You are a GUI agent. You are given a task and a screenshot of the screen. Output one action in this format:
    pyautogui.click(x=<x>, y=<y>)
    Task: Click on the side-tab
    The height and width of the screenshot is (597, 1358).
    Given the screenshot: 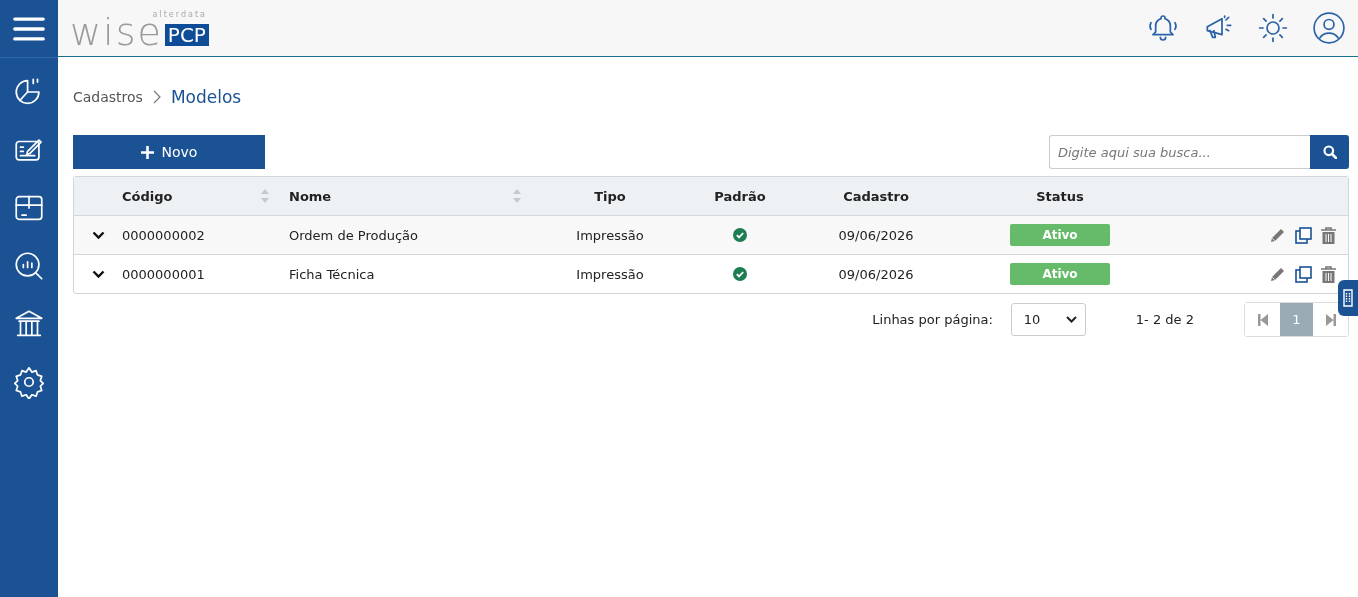 What is the action you would take?
    pyautogui.click(x=1348, y=298)
    